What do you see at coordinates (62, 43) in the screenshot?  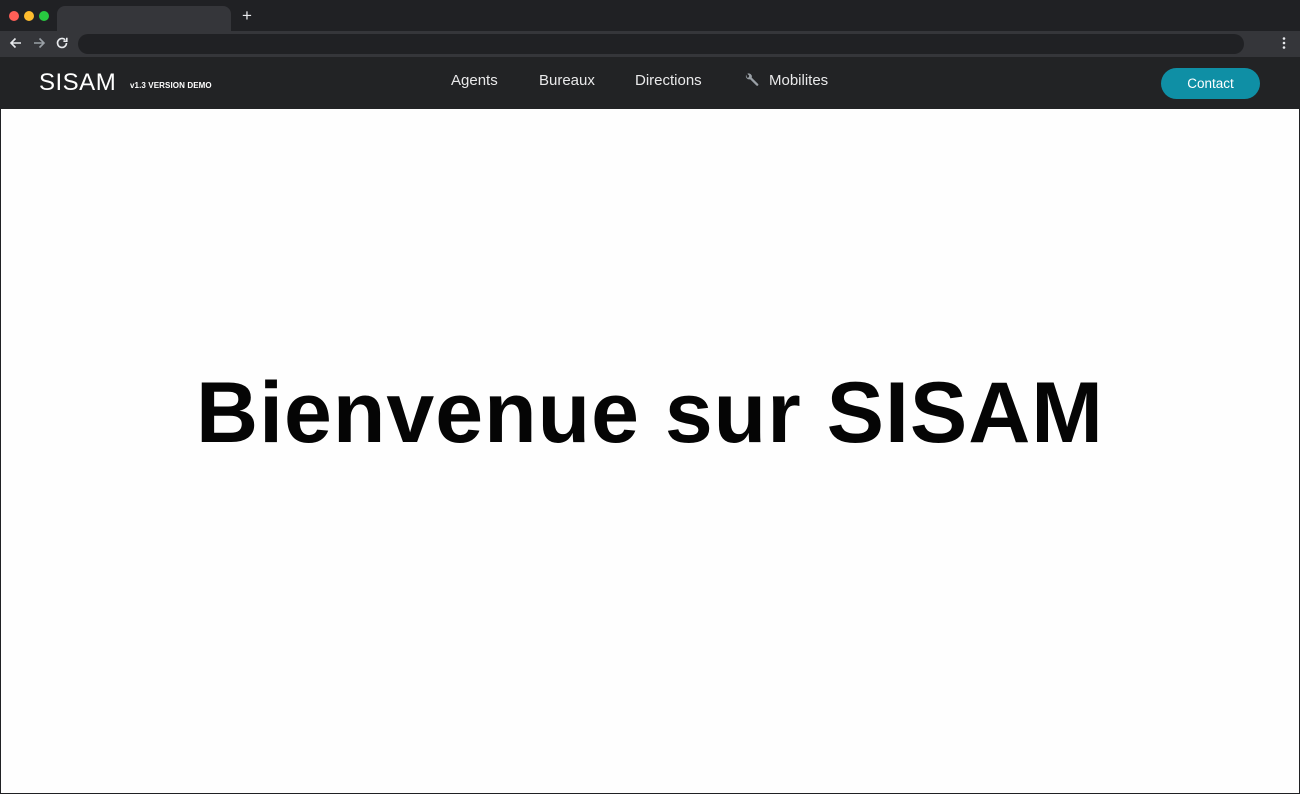 I see `reload-icon` at bounding box center [62, 43].